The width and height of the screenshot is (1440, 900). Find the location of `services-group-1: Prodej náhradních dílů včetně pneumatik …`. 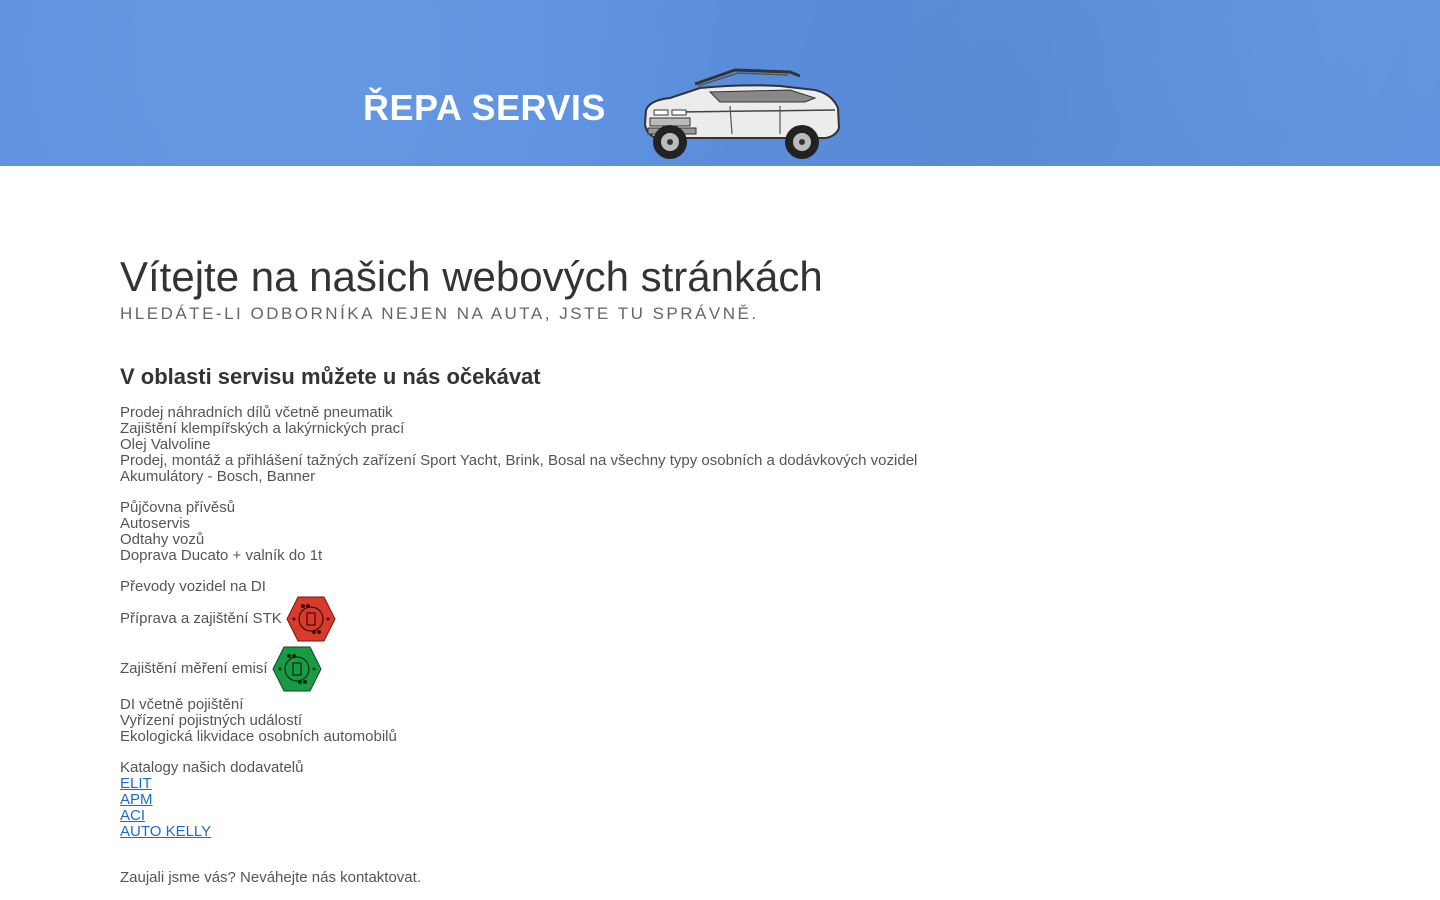

services-group-1: Prodej náhradních dílů včetně pneumatik … is located at coordinates (518, 445).